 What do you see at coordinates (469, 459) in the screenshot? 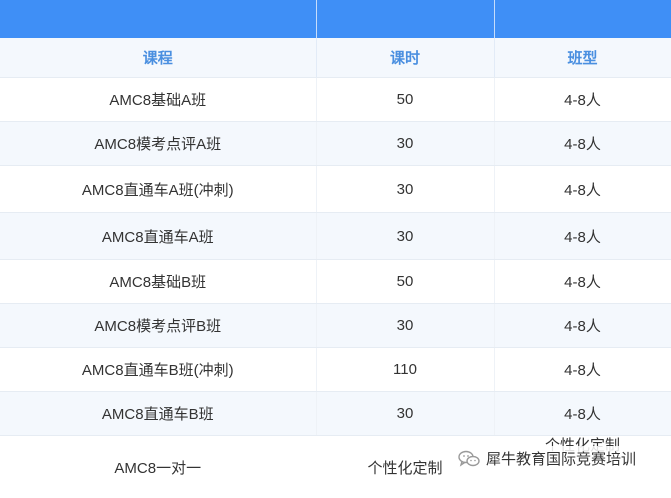
I see `wechat-icon` at bounding box center [469, 459].